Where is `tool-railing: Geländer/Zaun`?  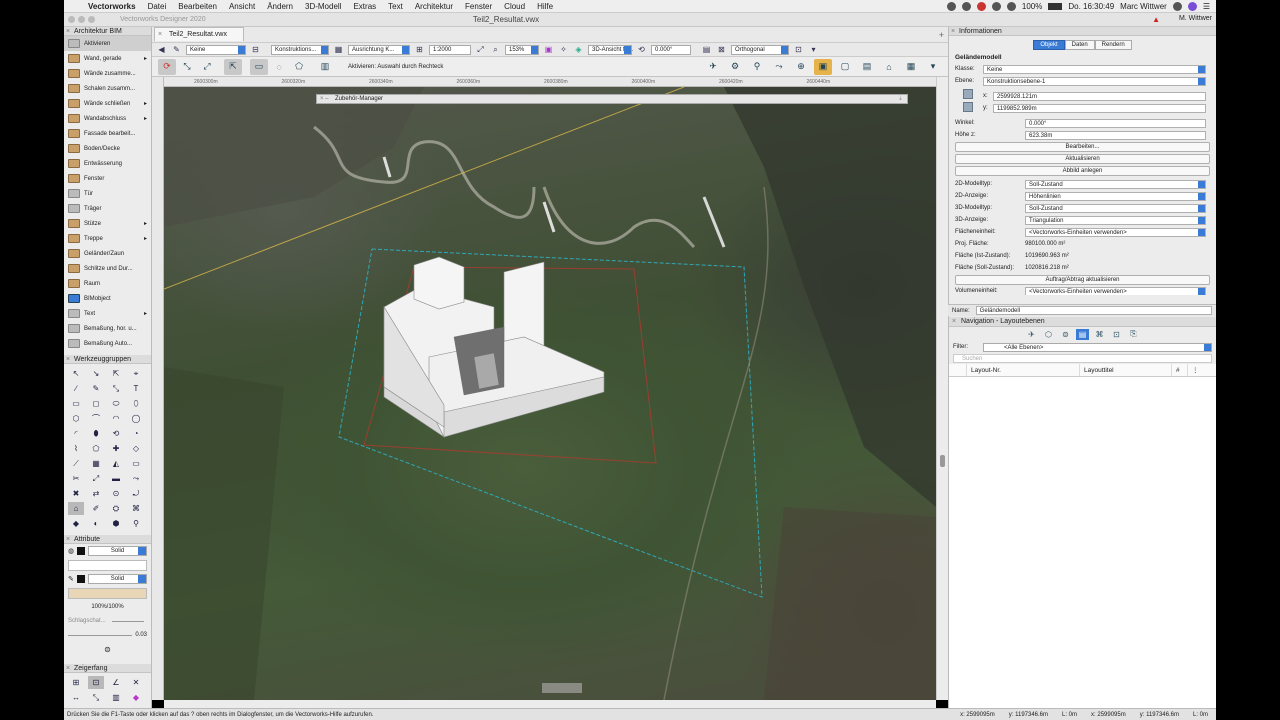 tool-railing: Geländer/Zaun is located at coordinates (107, 253).